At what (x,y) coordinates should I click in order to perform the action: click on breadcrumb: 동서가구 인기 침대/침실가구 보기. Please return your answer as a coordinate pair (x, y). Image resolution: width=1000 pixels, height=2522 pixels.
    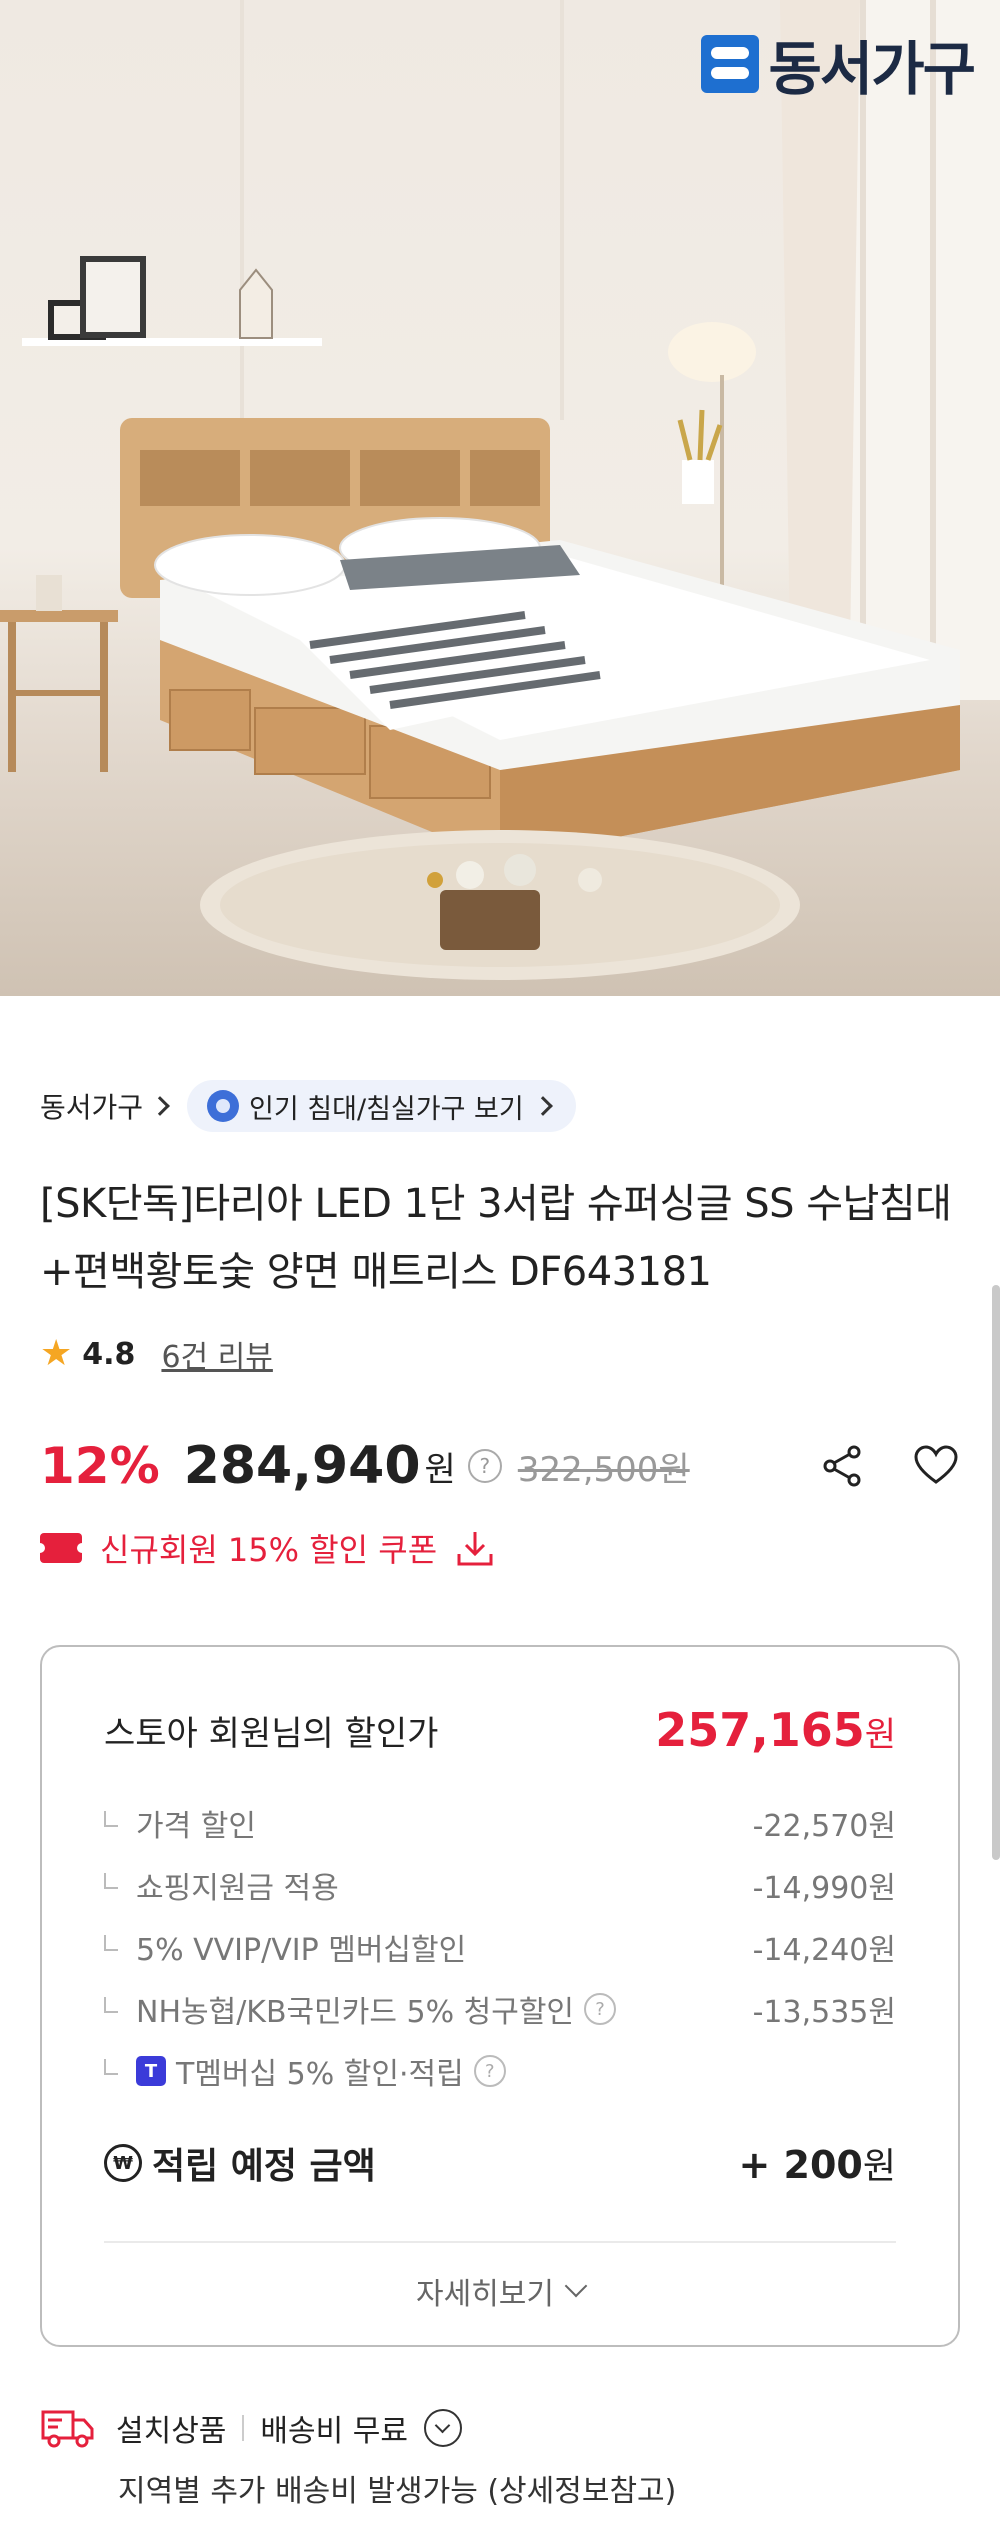
    Looking at the image, I should click on (308, 1106).